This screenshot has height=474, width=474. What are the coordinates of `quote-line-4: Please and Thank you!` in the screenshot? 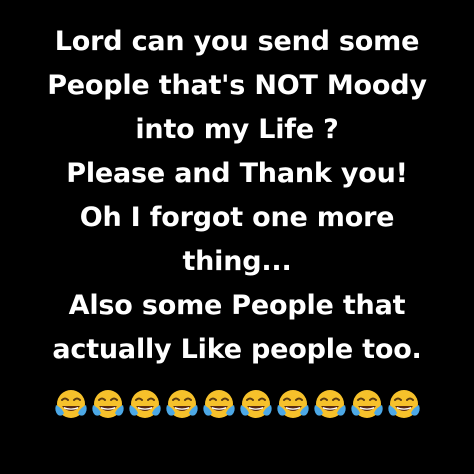 It's located at (237, 173).